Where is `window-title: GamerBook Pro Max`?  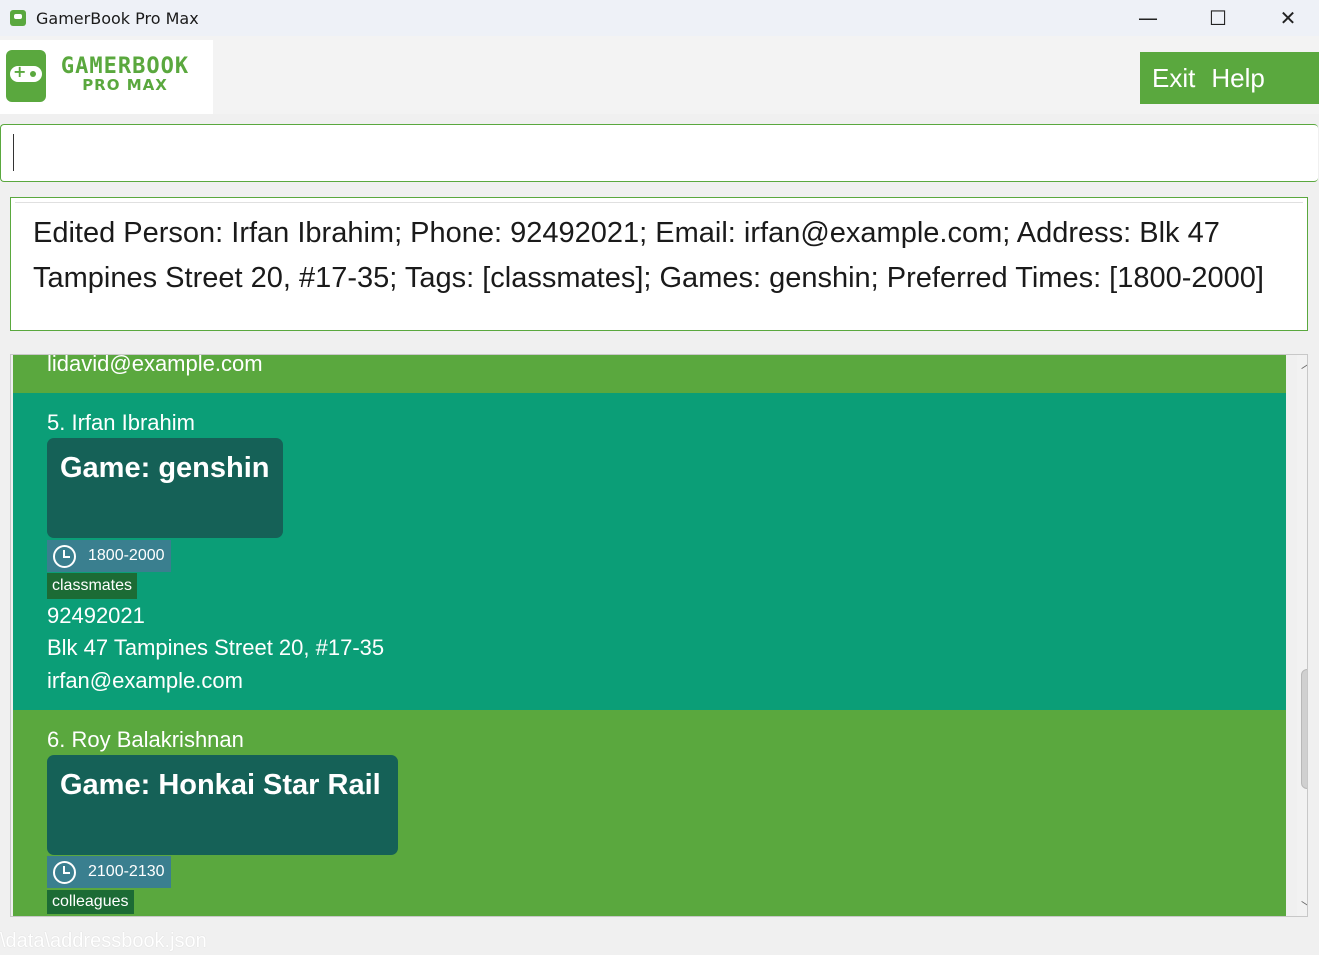
window-title: GamerBook Pro Max is located at coordinates (117, 18).